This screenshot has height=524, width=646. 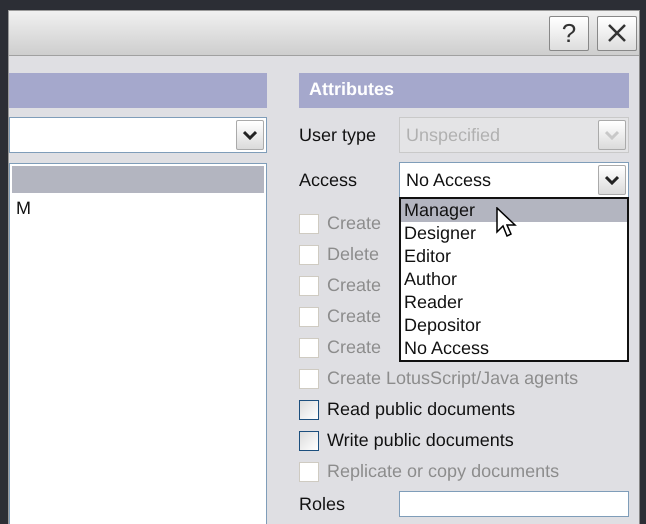 I want to click on dropdown-option: Depositor, so click(x=514, y=325).